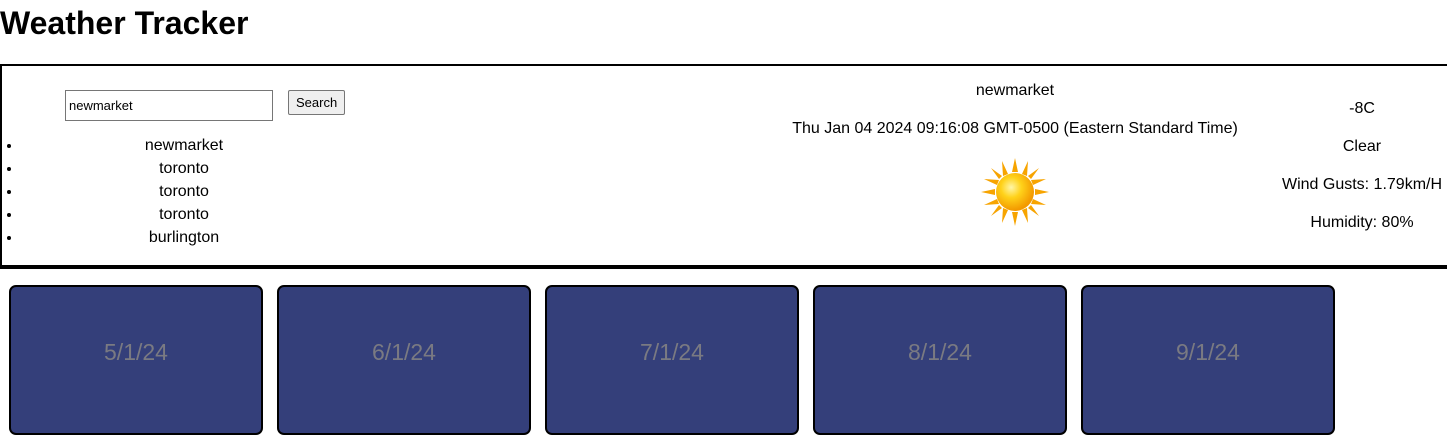 Image resolution: width=1447 pixels, height=435 pixels. Describe the element at coordinates (1362, 222) in the screenshot. I see `humidity-text: Humidity: 80%` at that location.